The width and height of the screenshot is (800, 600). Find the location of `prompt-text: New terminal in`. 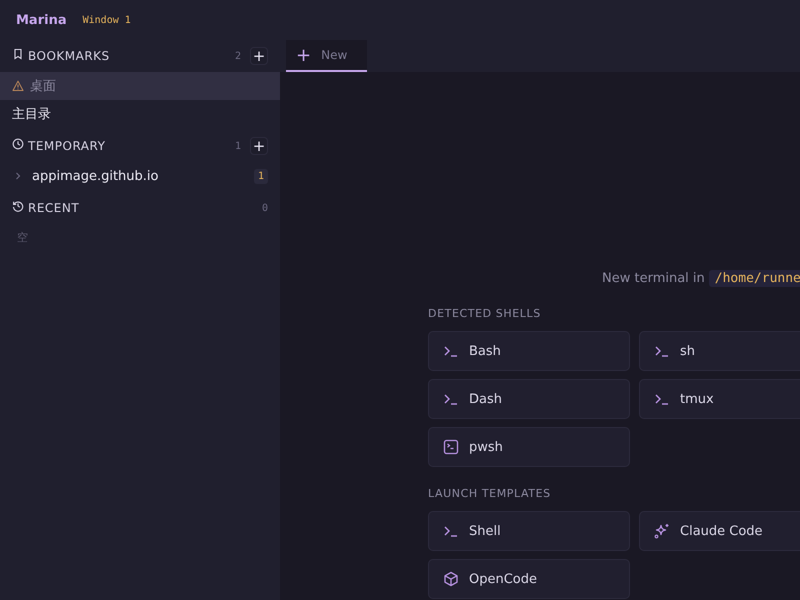

prompt-text: New terminal in is located at coordinates (653, 278).